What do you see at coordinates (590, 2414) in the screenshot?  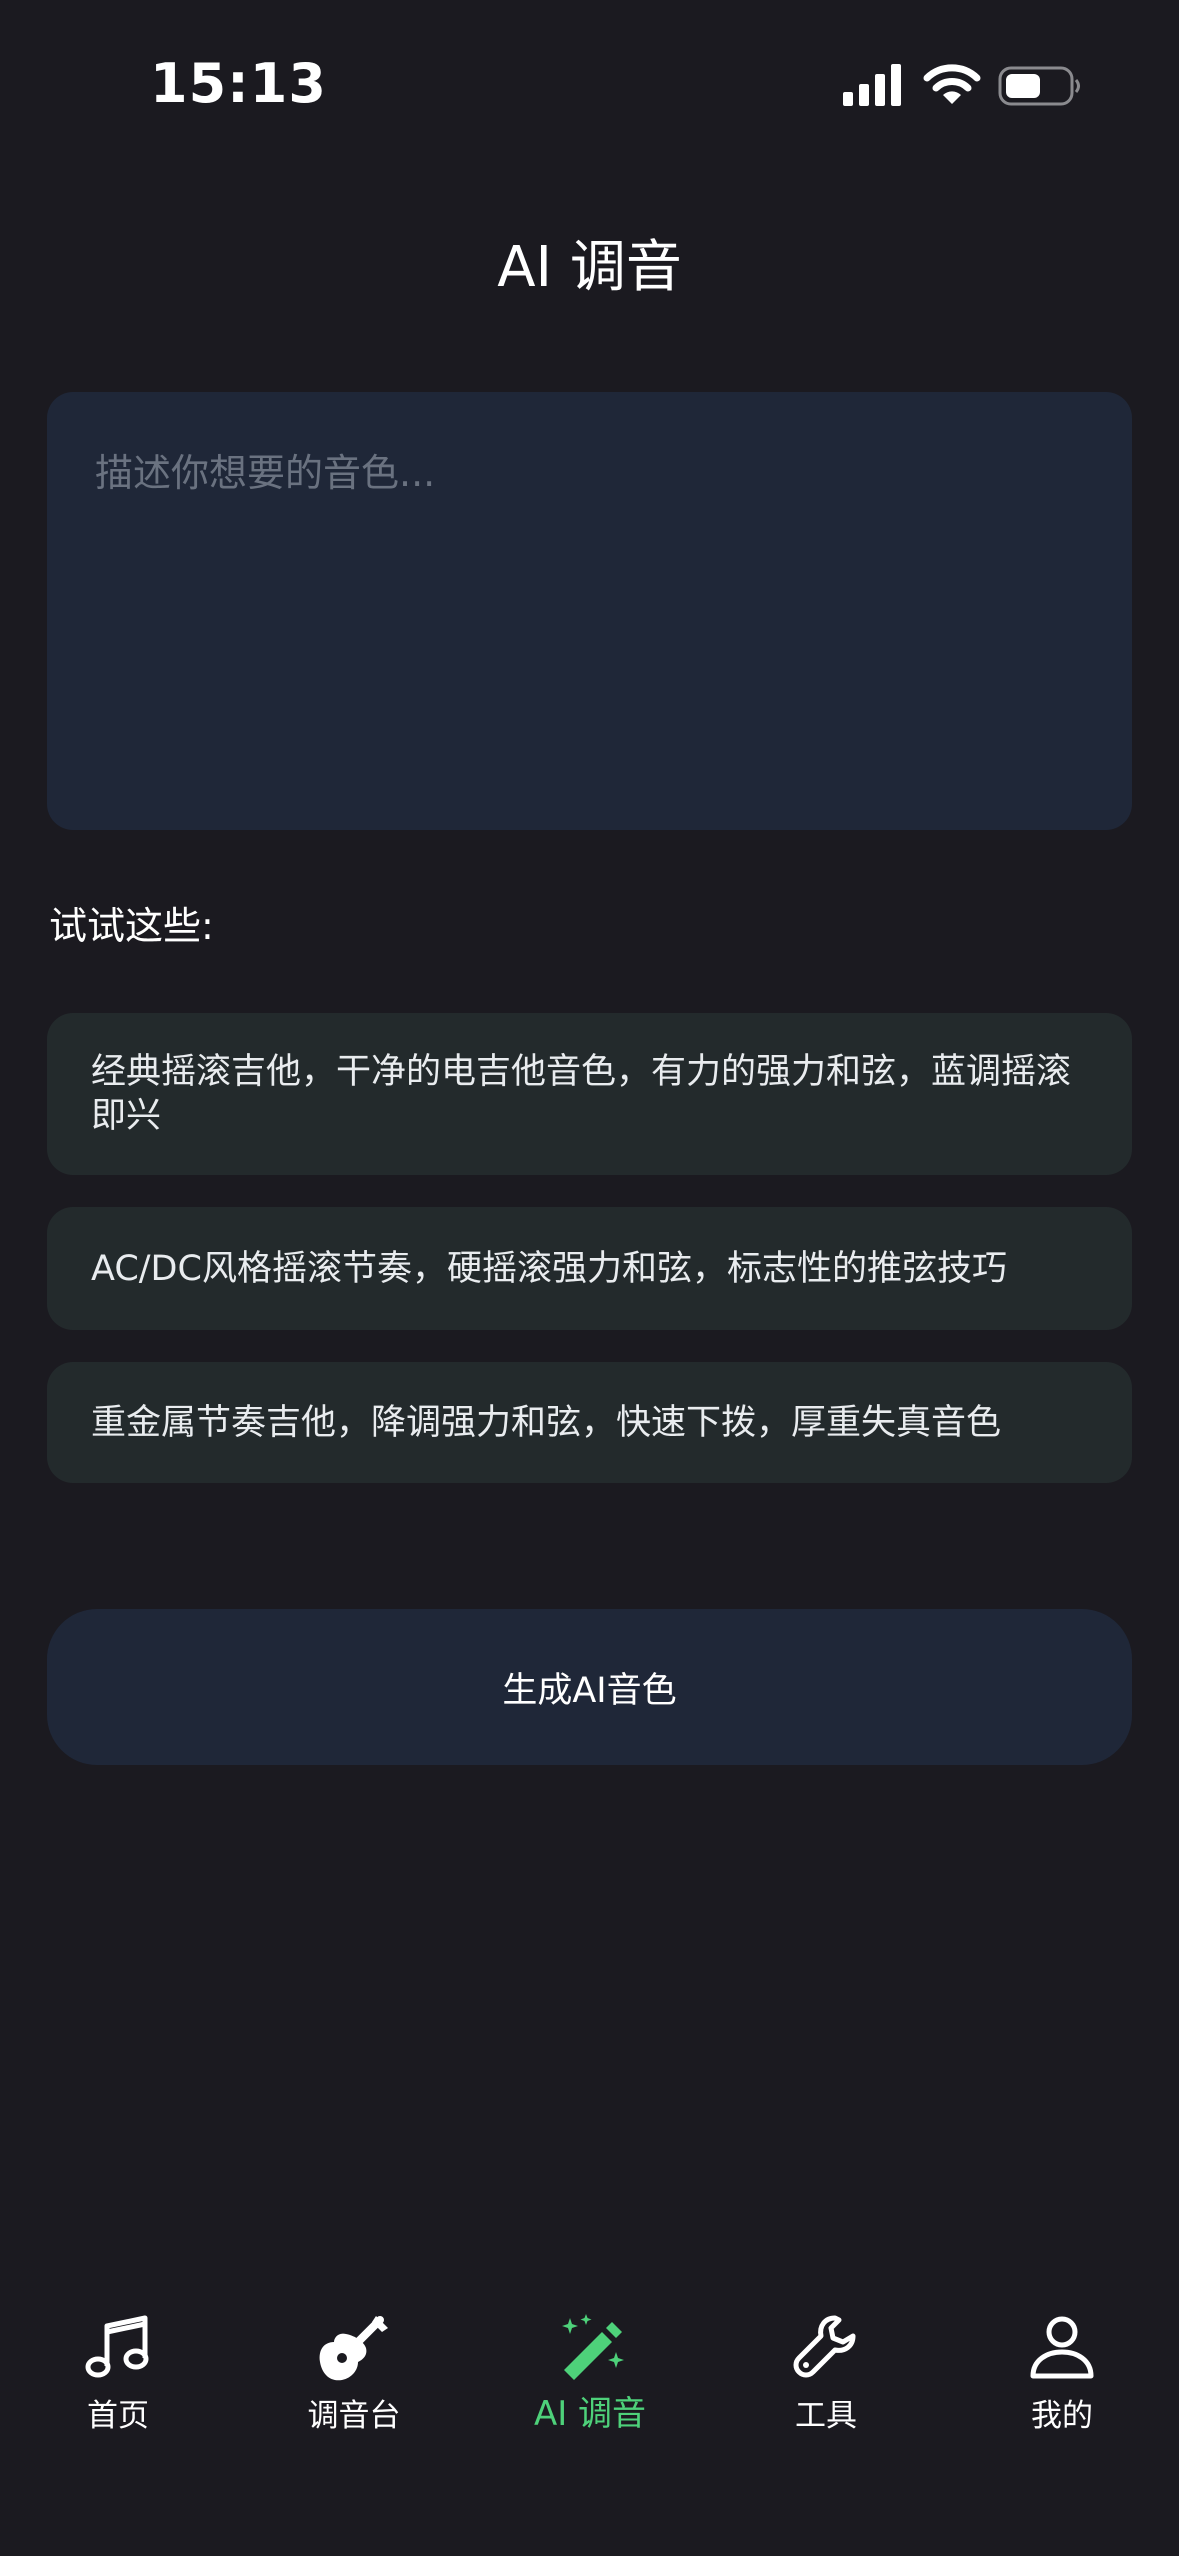 I see `tab-label: AI 调音` at bounding box center [590, 2414].